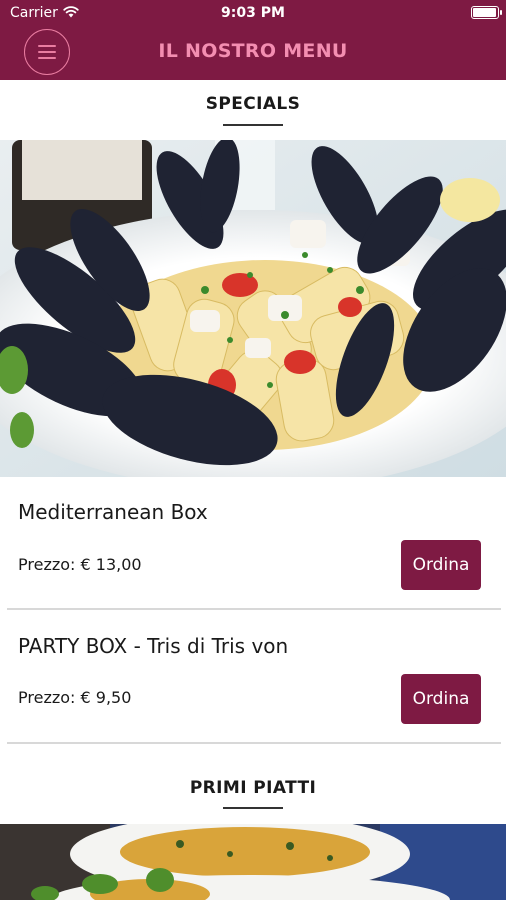 This screenshot has width=506, height=900. I want to click on app-header: Carrier 9:03 PM IL NOSTRO MENU, so click(253, 40).